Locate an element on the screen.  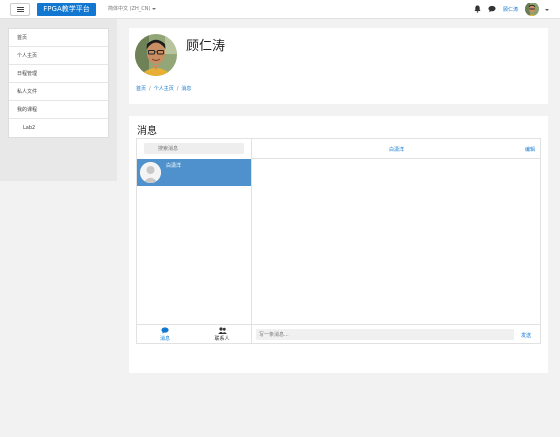
drawer-item-my-courses: 我的课程 is located at coordinates (58, 110).